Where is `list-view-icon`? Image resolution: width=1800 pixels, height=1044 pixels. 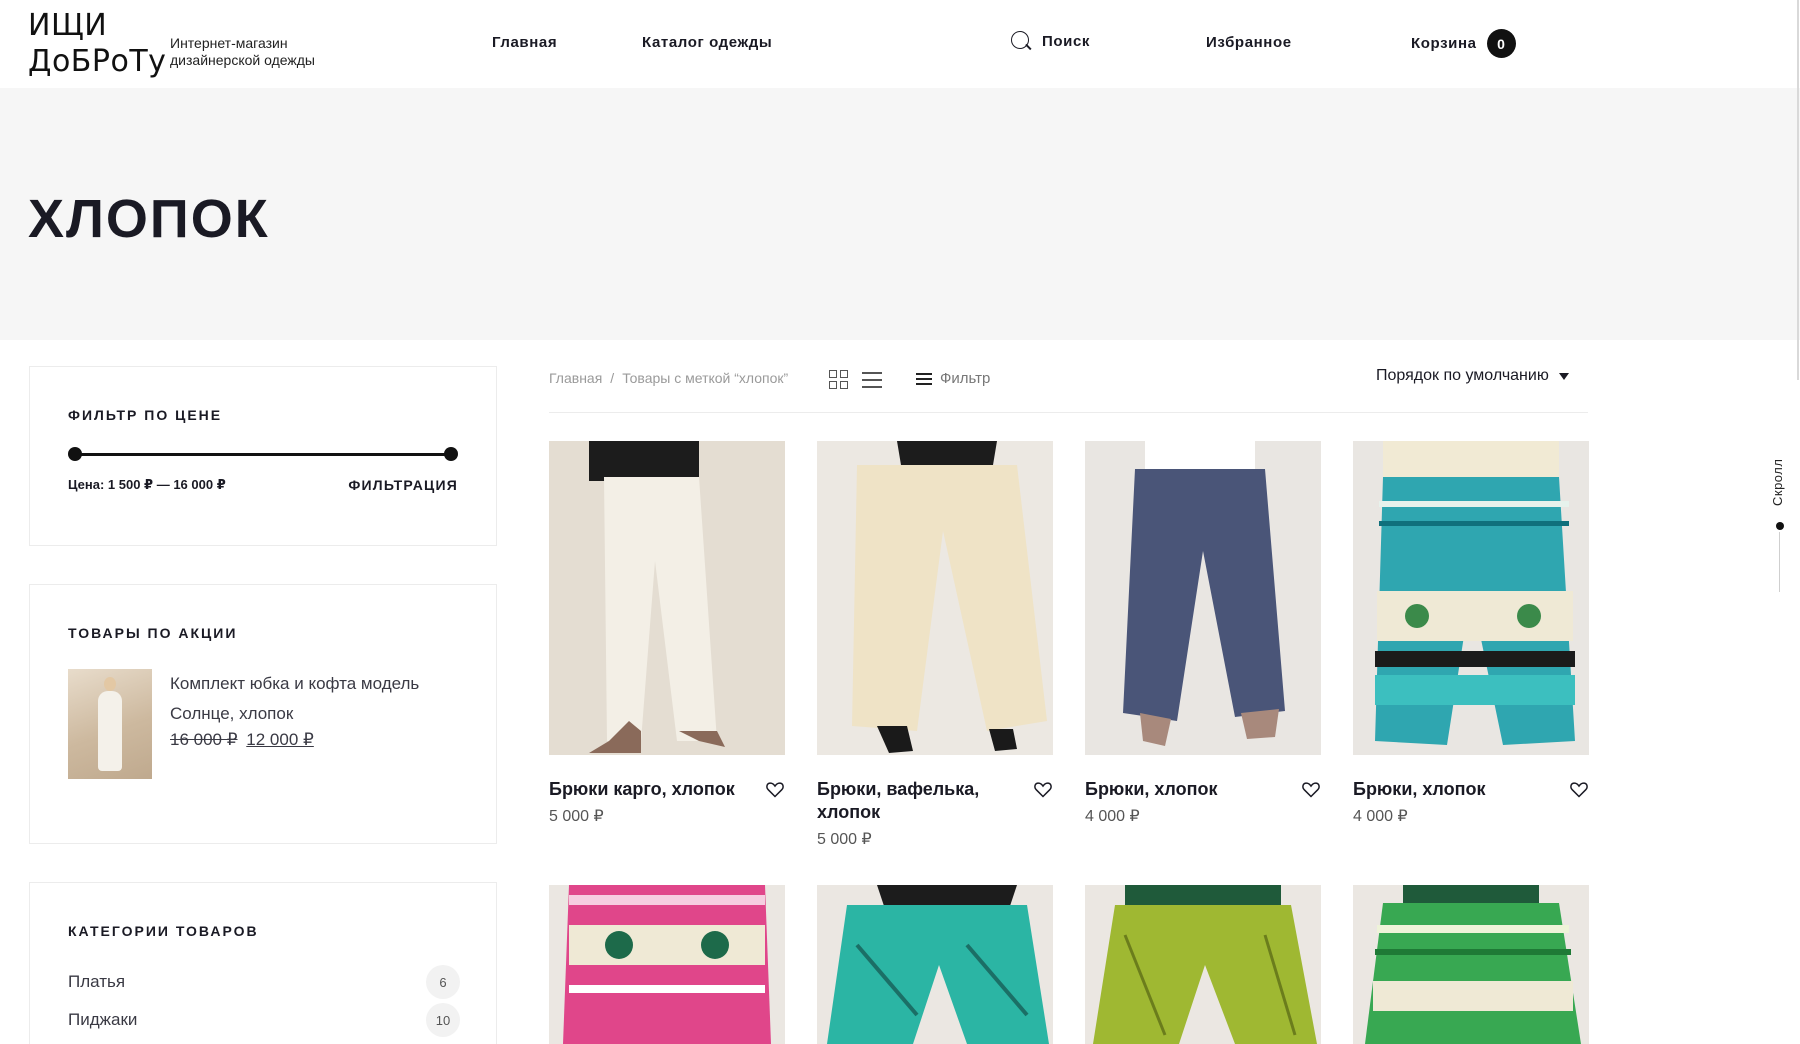
list-view-icon is located at coordinates (872, 380).